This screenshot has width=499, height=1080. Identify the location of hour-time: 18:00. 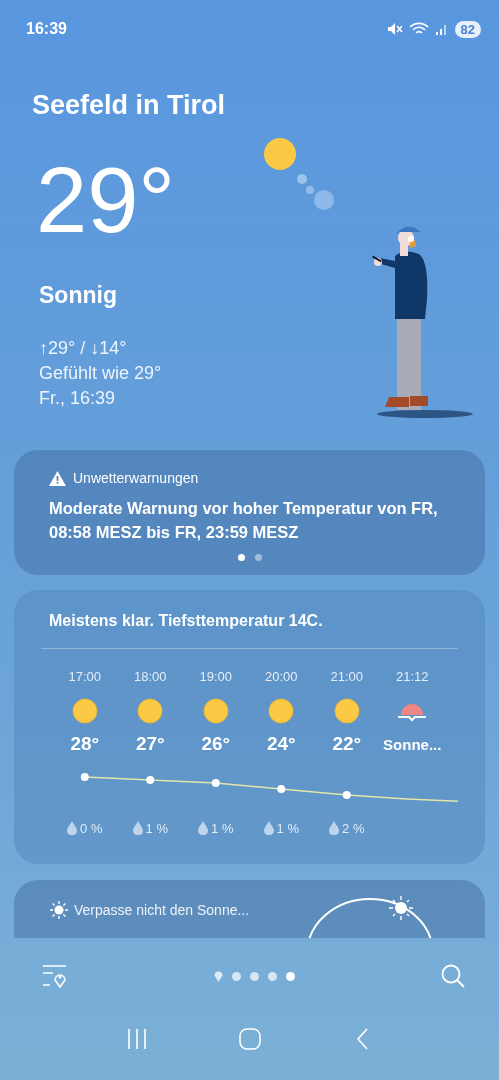
(150, 677).